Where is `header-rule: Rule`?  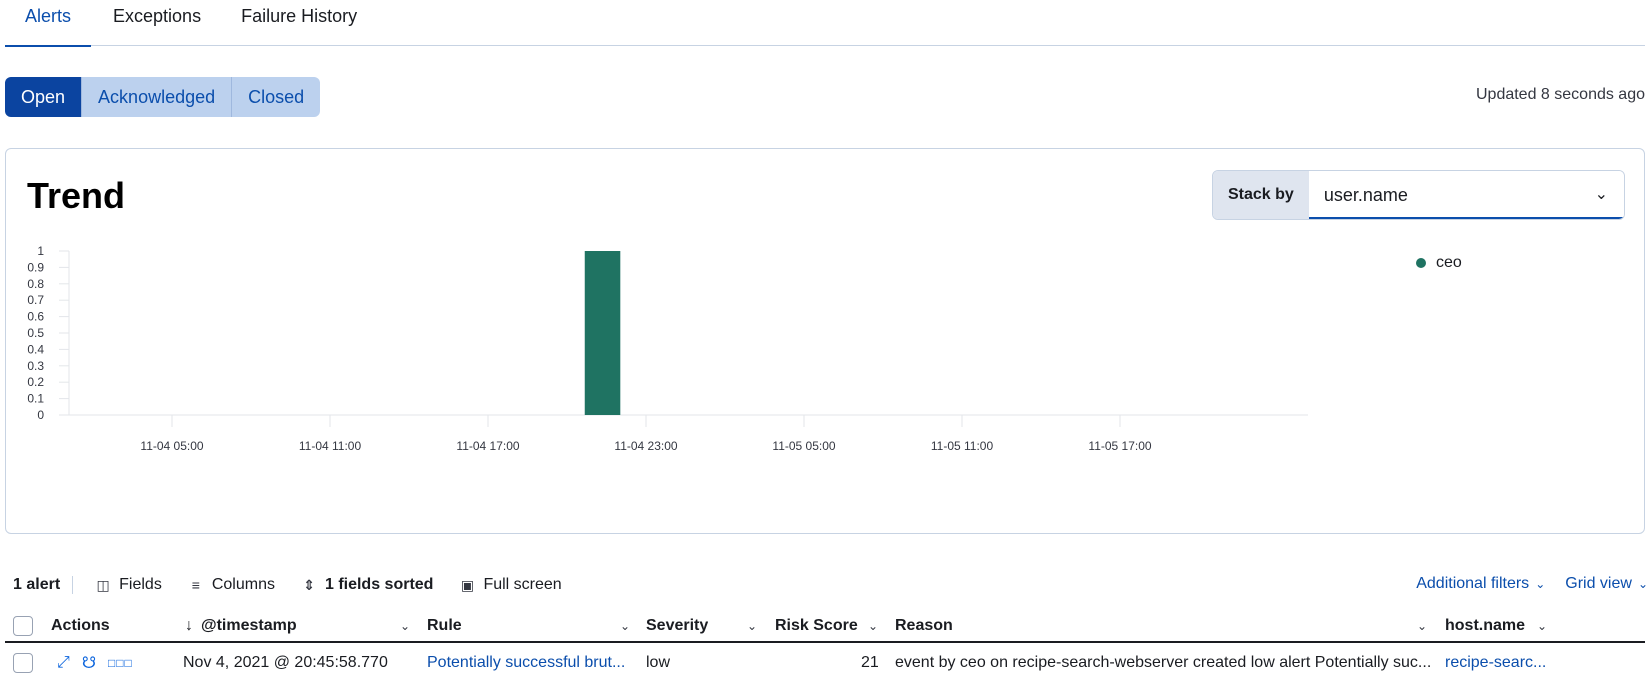 header-rule: Rule is located at coordinates (444, 625).